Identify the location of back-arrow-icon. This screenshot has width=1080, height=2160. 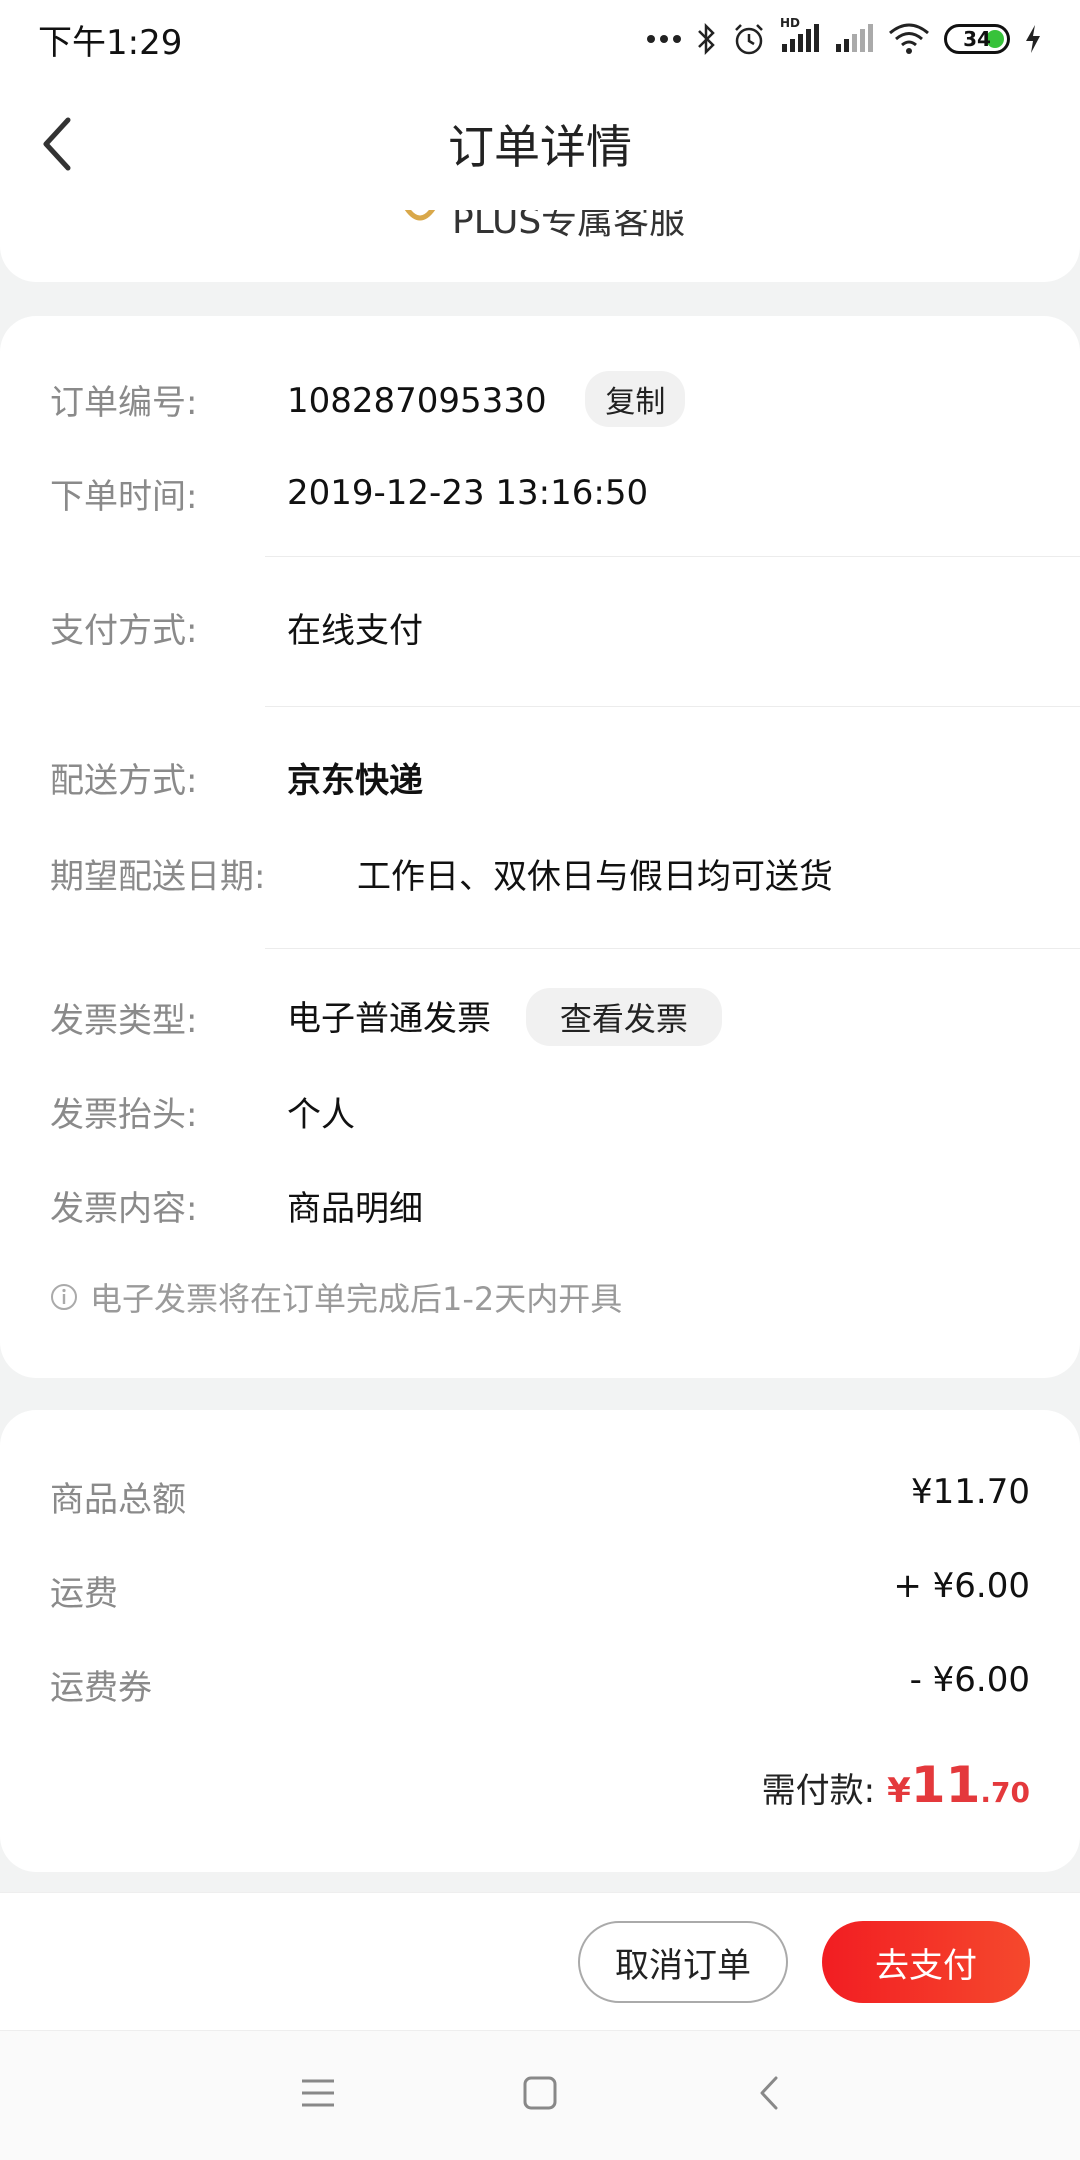
(58, 144).